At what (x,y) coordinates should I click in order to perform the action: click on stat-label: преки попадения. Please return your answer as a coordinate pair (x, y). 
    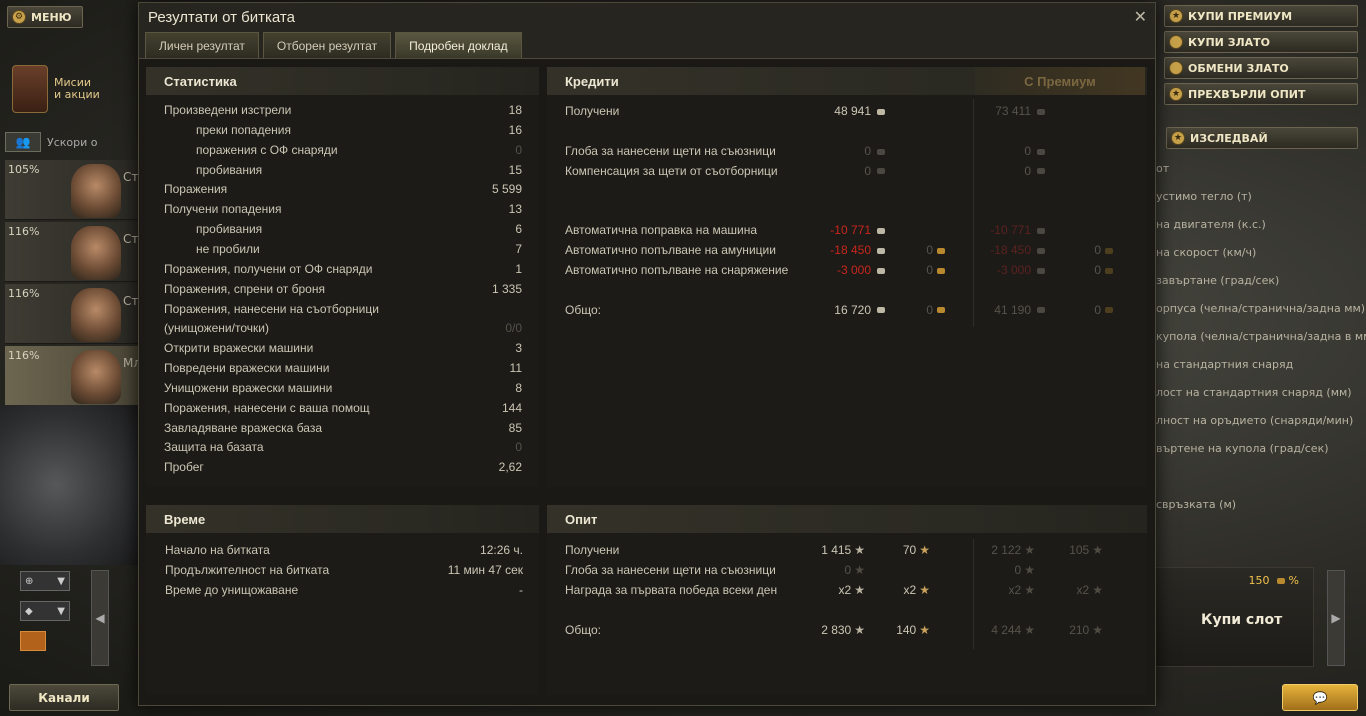
    Looking at the image, I should click on (243, 129).